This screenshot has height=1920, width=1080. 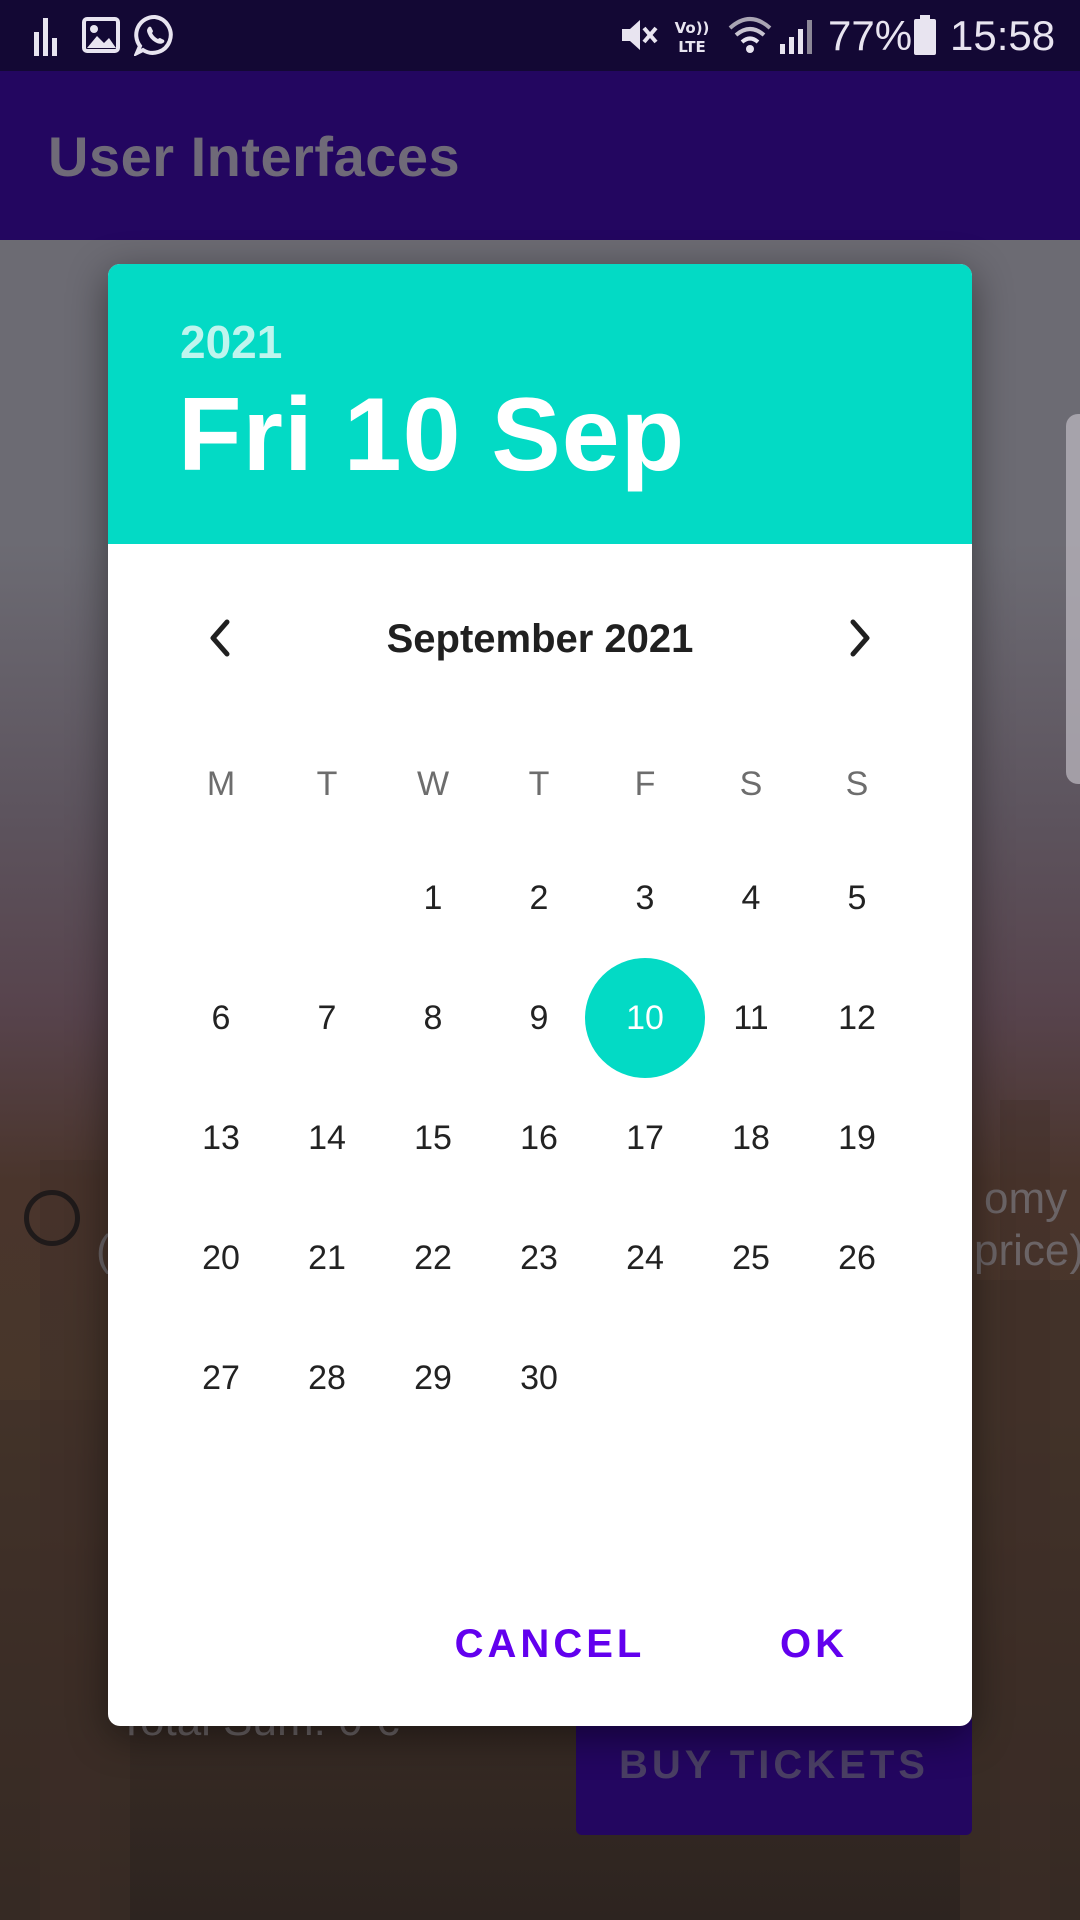 What do you see at coordinates (1003, 35) in the screenshot?
I see `clock: 15:58` at bounding box center [1003, 35].